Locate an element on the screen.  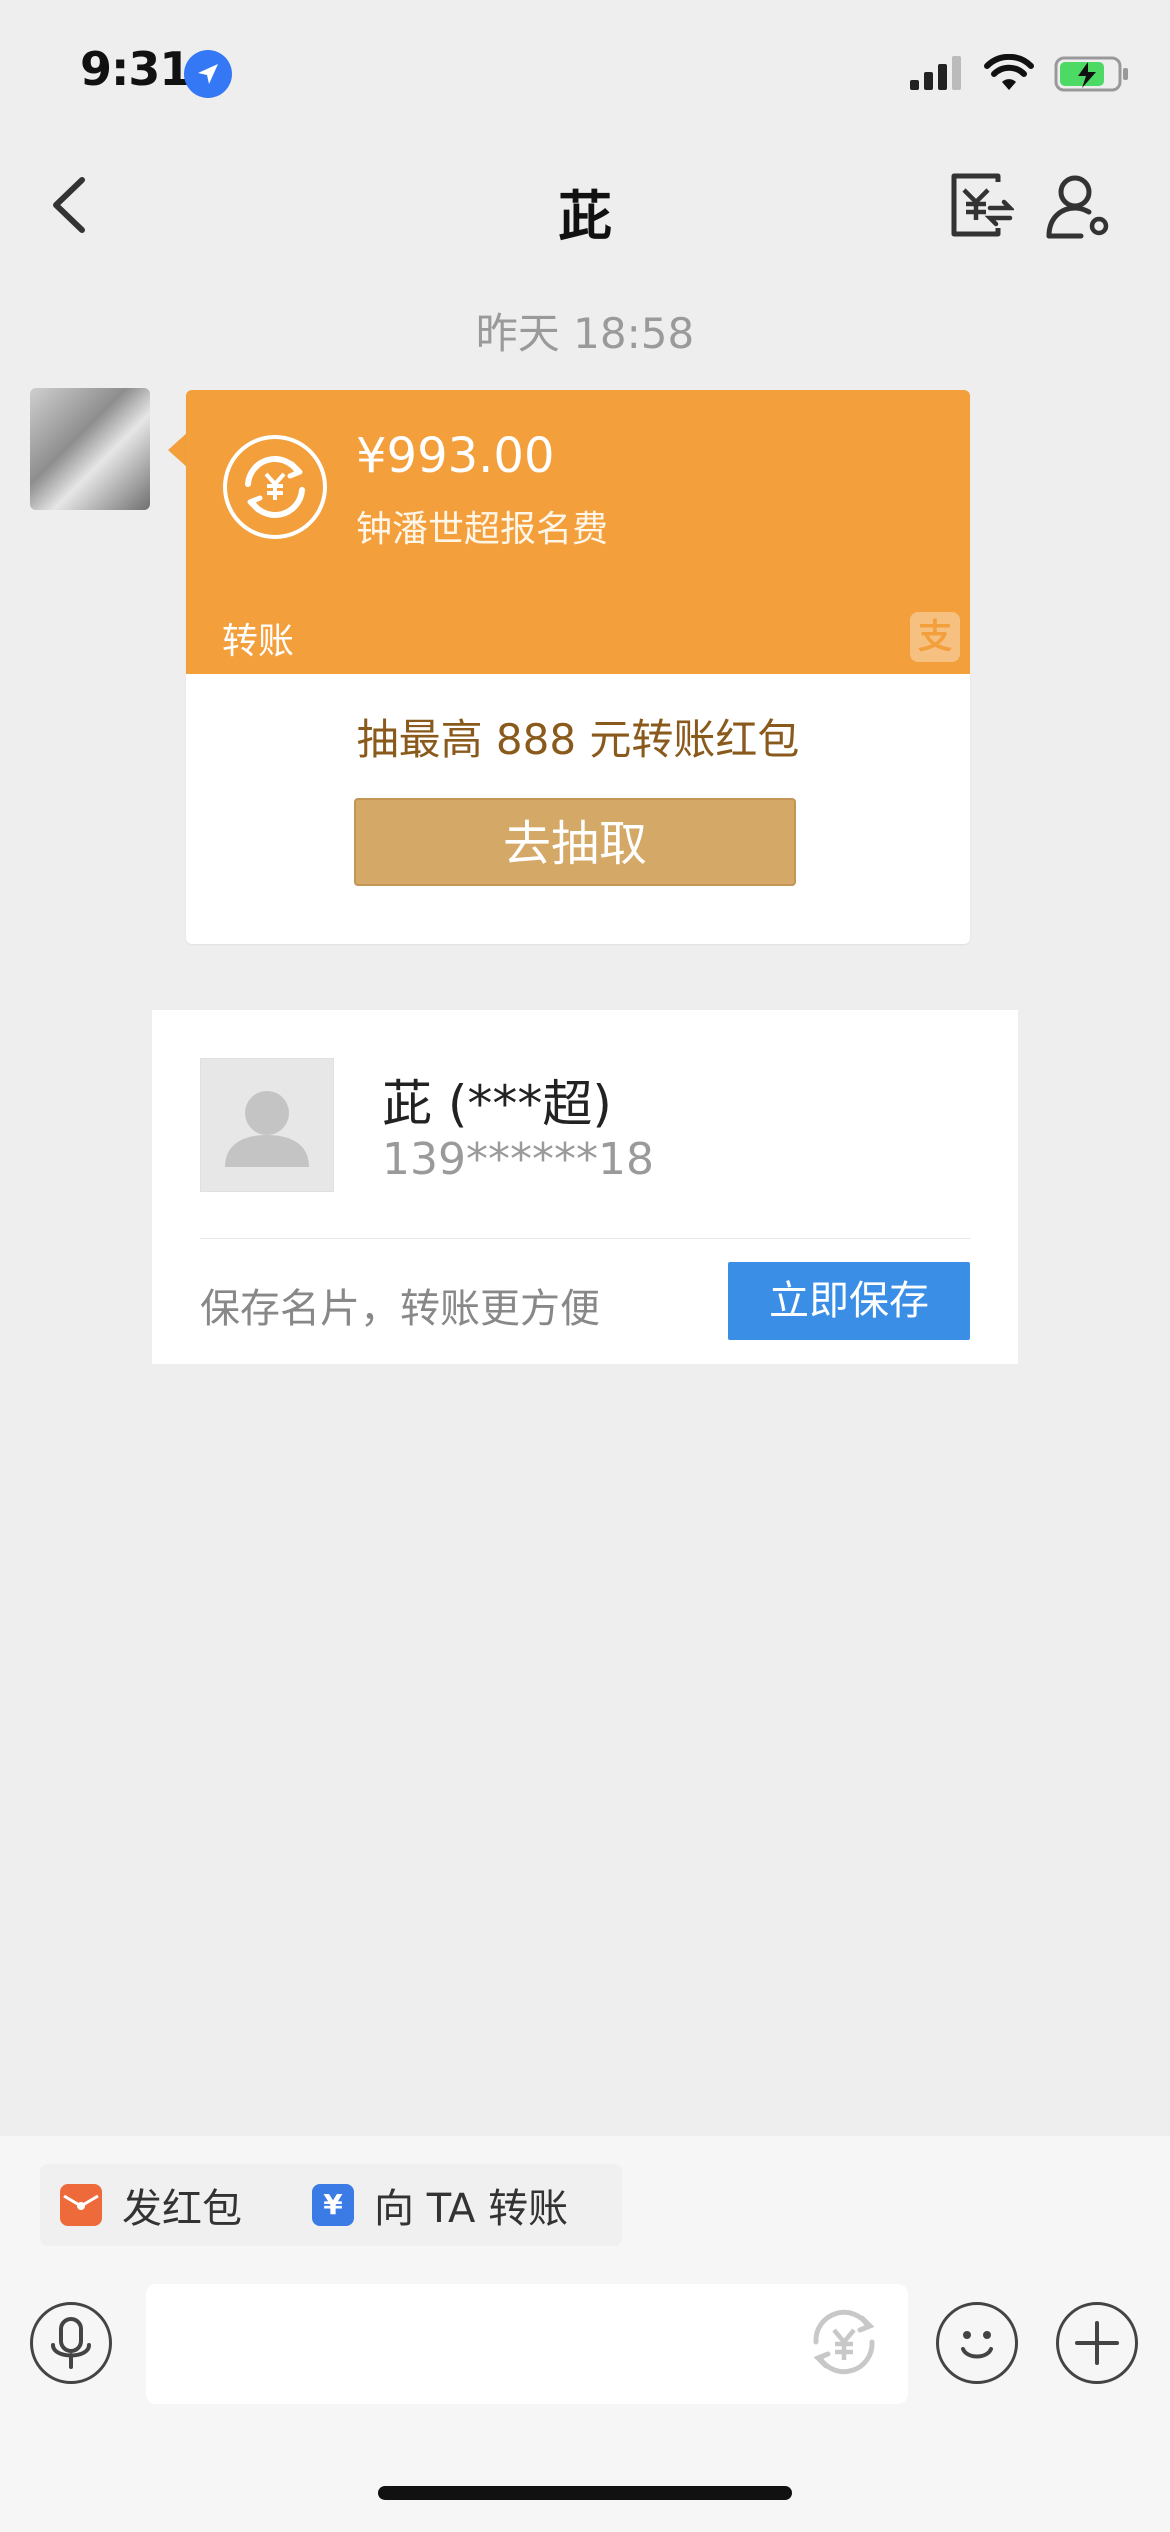
wifi-icon is located at coordinates (1009, 72).